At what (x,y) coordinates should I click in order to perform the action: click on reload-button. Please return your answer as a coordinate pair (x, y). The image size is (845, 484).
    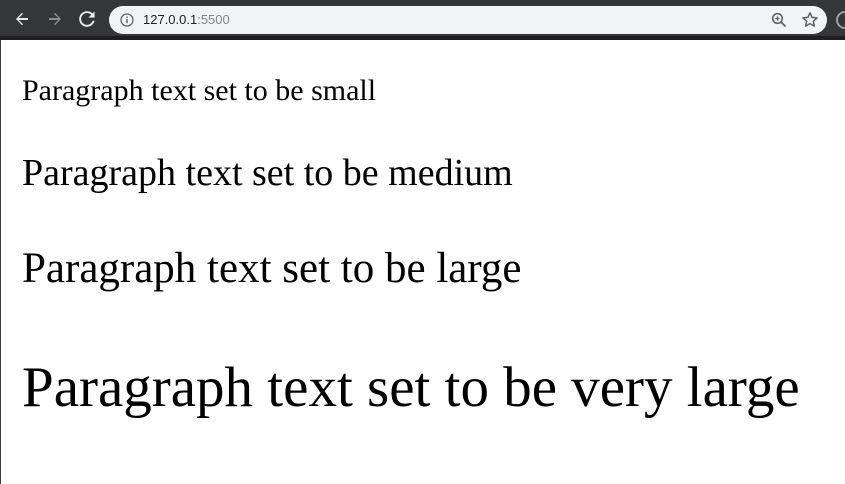
    Looking at the image, I should click on (87, 19).